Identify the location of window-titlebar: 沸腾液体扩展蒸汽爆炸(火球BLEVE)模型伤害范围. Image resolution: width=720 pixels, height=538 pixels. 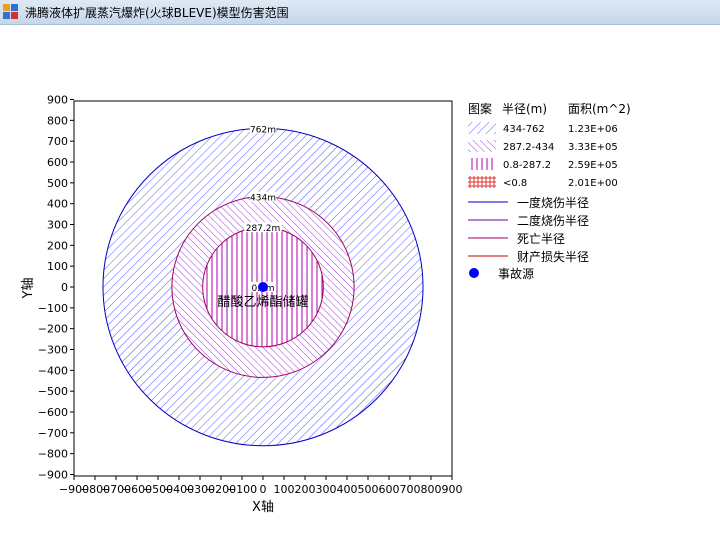
(360, 12).